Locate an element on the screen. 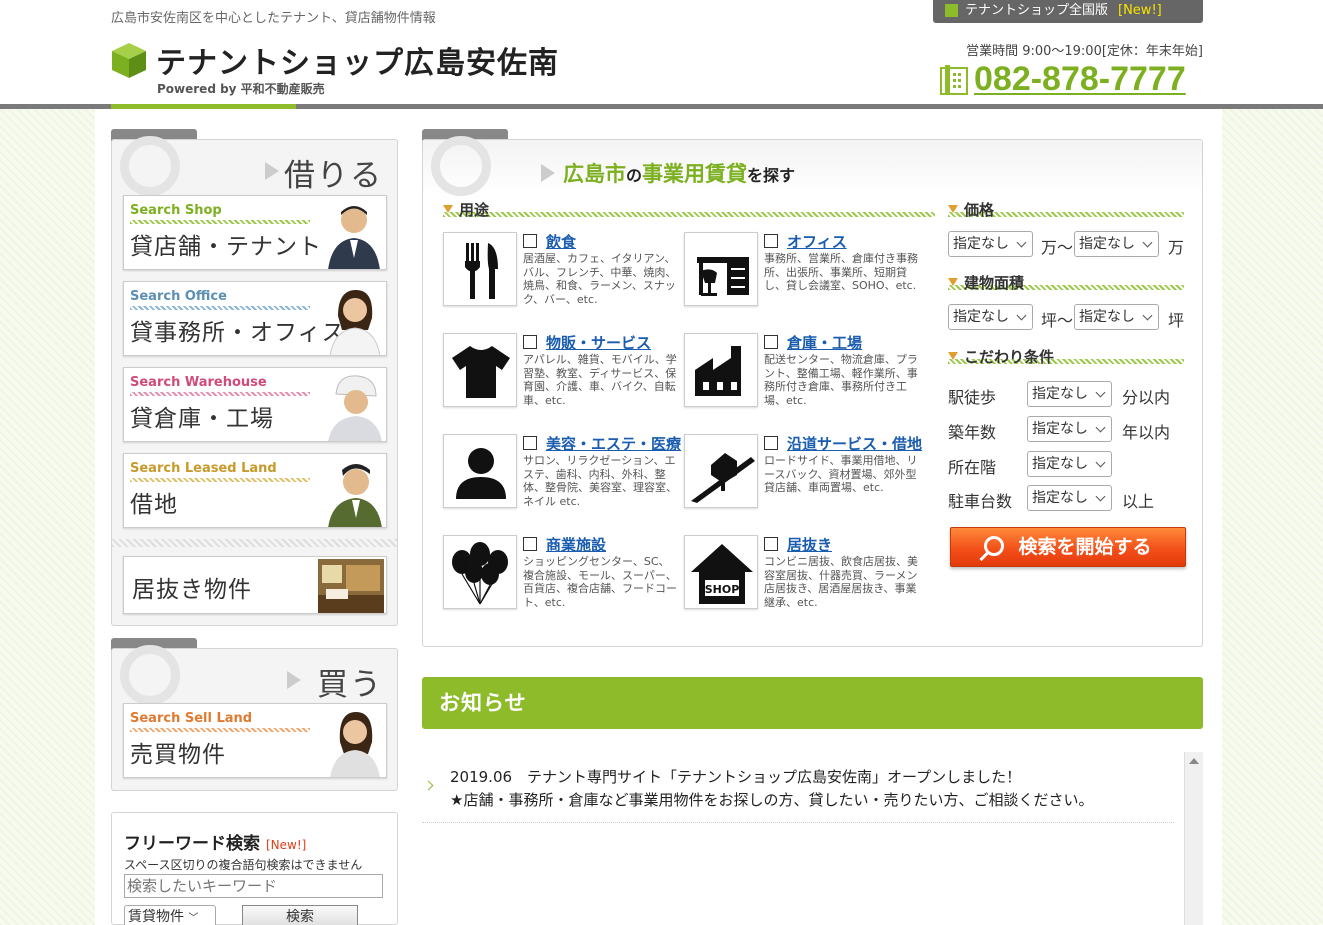 The image size is (1323, 925). freeword-title-text: フリーワード検索 is located at coordinates (192, 844).